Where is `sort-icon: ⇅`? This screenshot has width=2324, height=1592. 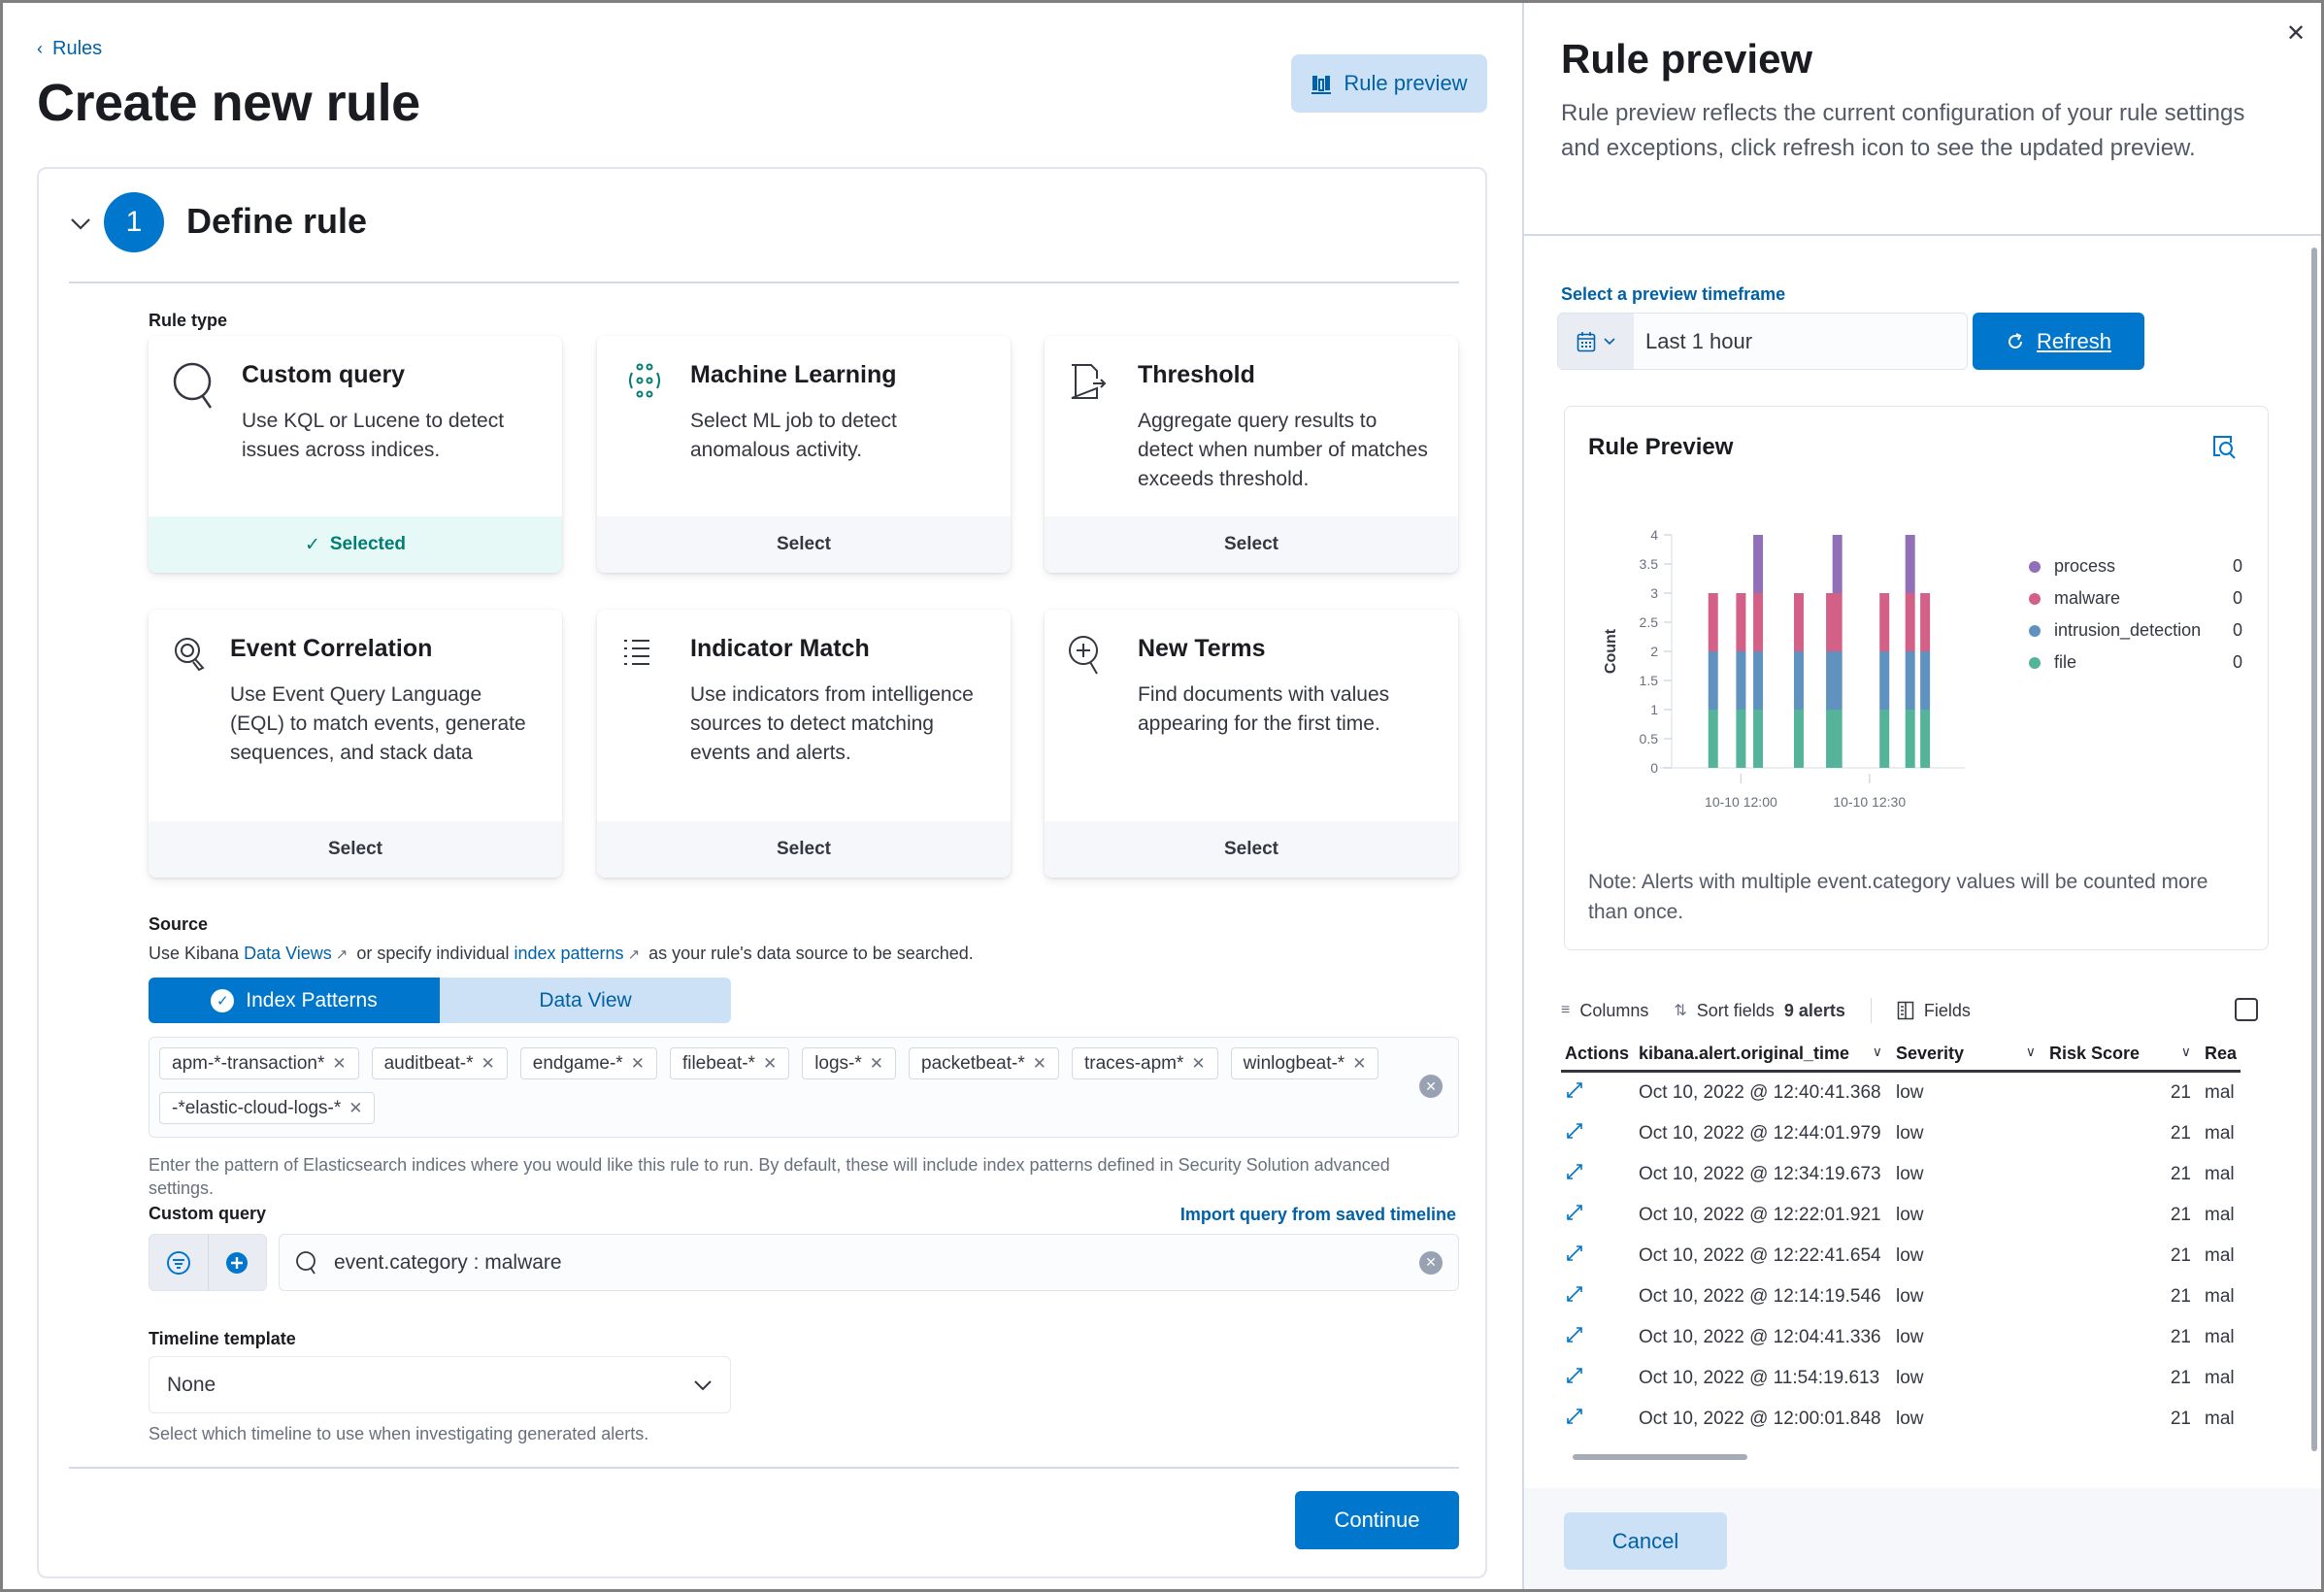 sort-icon: ⇅ is located at coordinates (1680, 1011).